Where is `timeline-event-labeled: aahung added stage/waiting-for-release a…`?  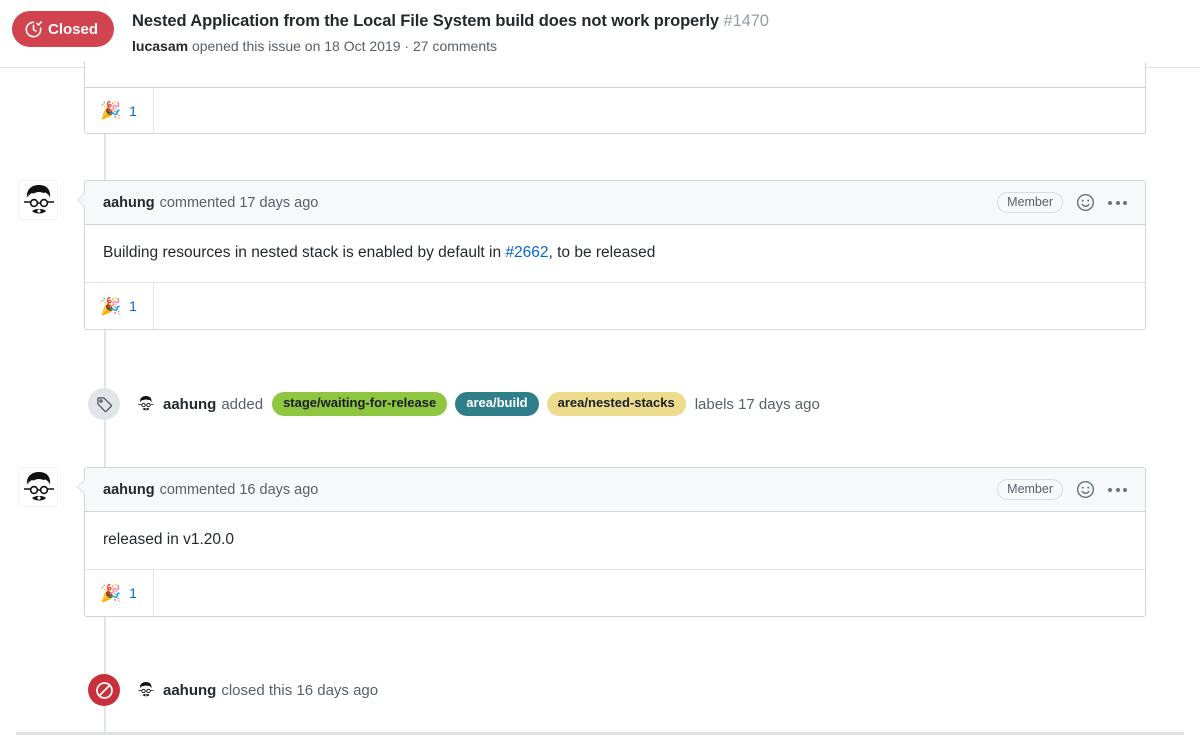
timeline-event-labeled: aahung added stage/waiting-for-release a… is located at coordinates (454, 404).